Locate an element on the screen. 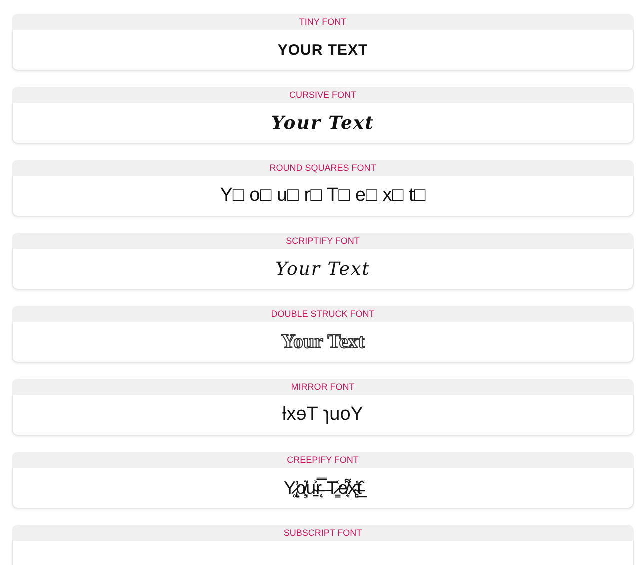 Image resolution: width=640 pixels, height=565 pixels. font-title: TINY FONT is located at coordinates (323, 22).